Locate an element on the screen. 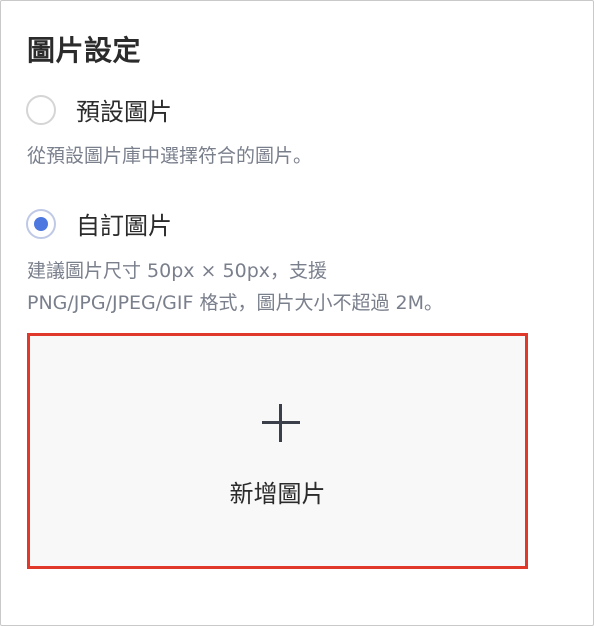  section-title: 圖片設定 is located at coordinates (84, 50).